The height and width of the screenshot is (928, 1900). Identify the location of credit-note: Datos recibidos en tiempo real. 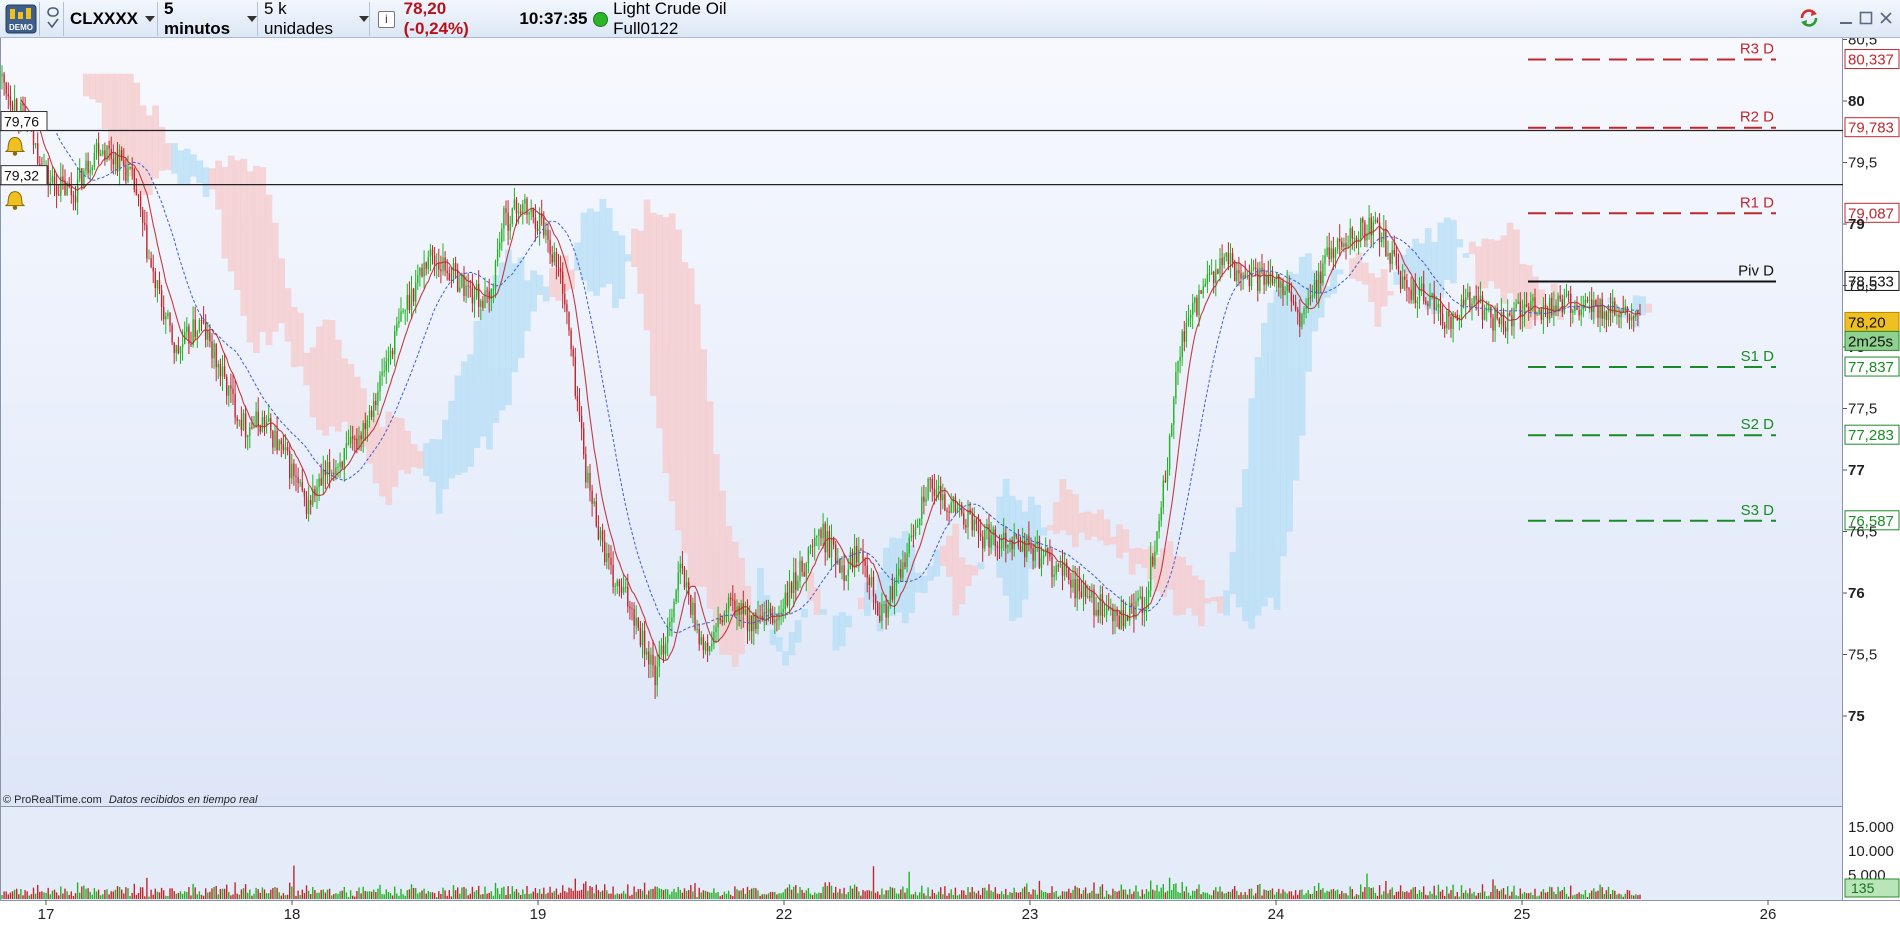
(183, 800).